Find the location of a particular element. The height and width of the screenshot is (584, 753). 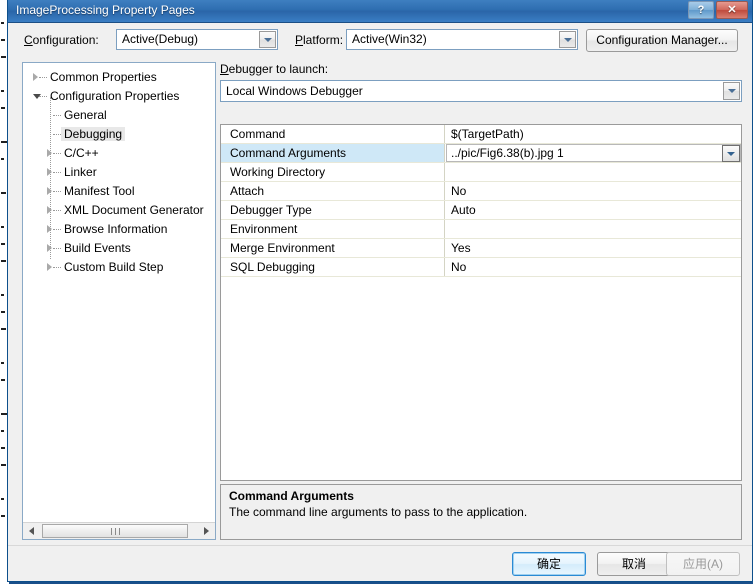

configuration-label-rest: onfiguration: is located at coordinates (65, 40).